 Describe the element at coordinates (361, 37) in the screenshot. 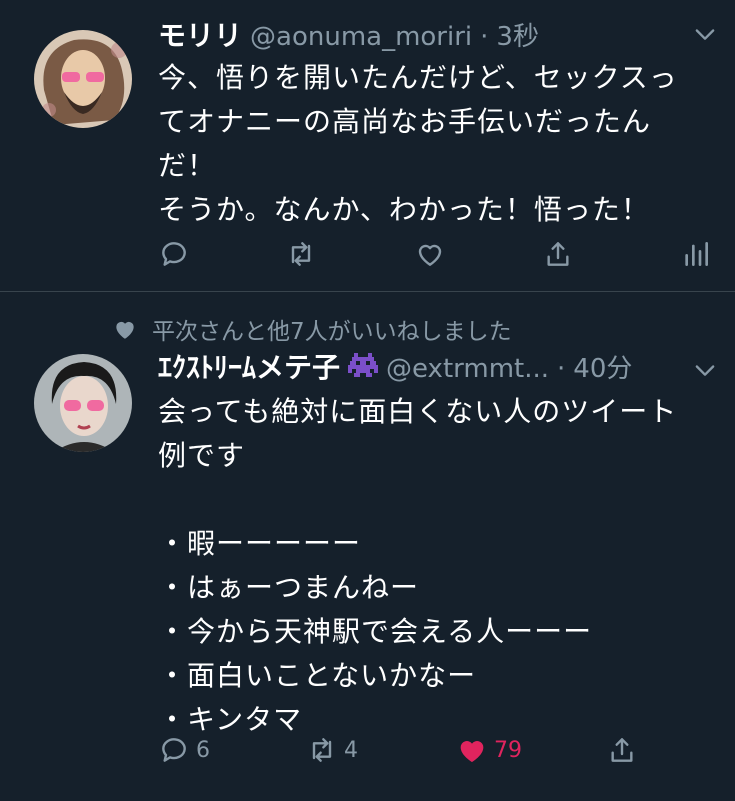

I see `user-handle: @aonuma_moriri` at that location.